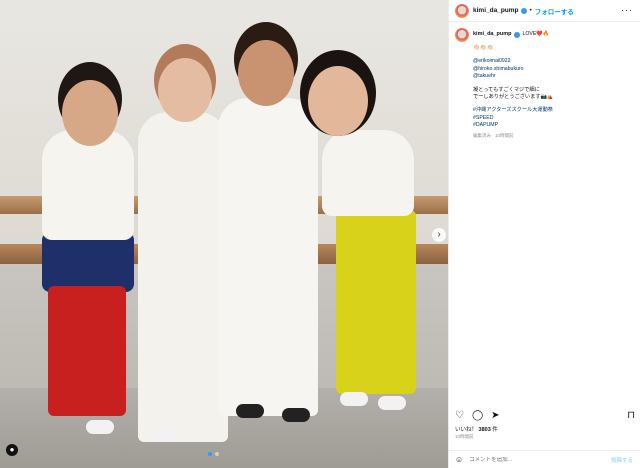  I want to click on caption-message-line: 凝とっても​すごくマジで細に, so click(506, 89).